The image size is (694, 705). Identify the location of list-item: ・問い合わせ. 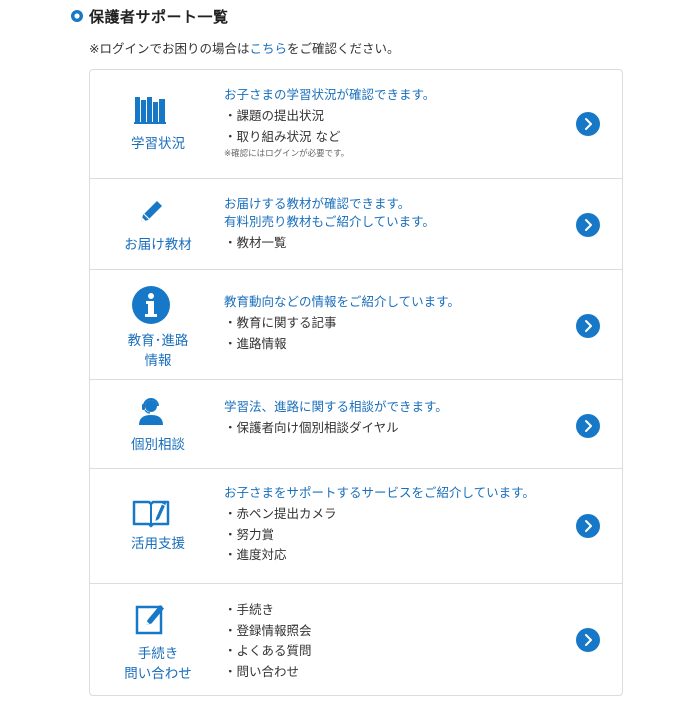
(262, 671).